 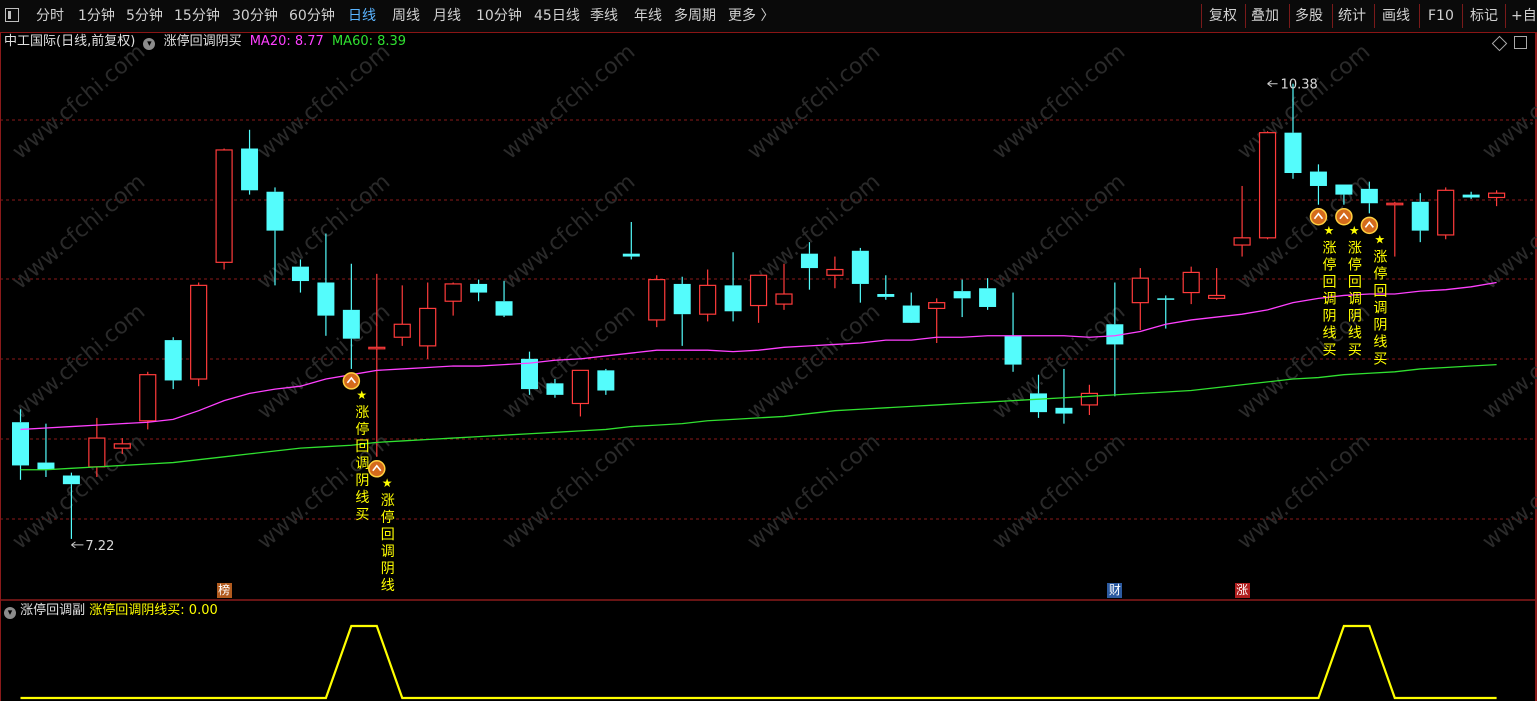 I want to click on event-badge-0: 榜, so click(x=224, y=590).